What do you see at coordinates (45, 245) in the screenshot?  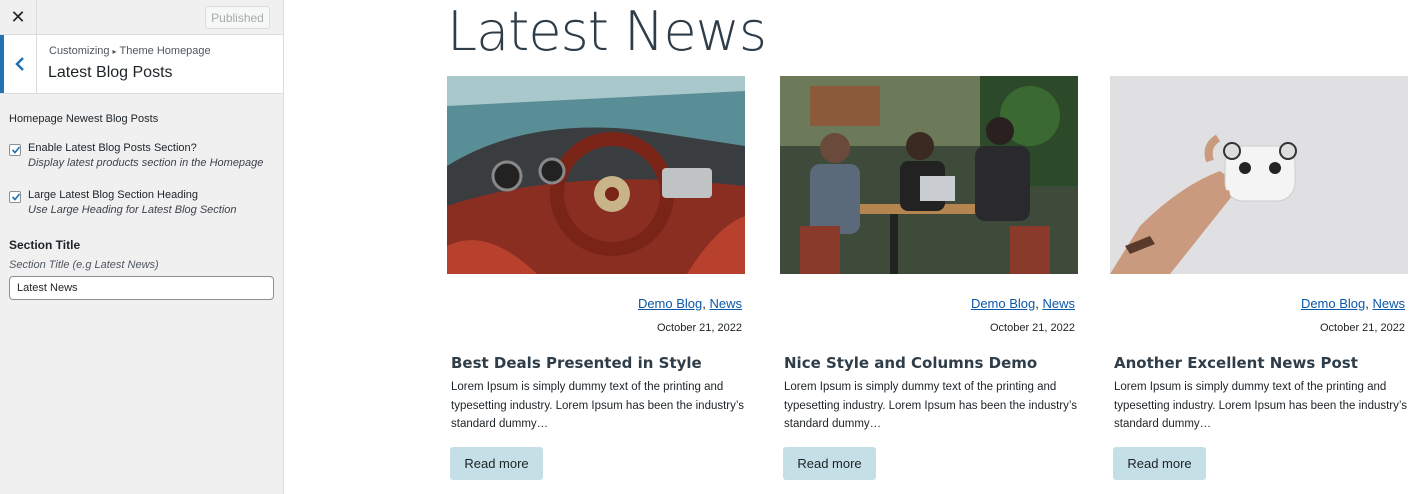 I see `section-title-field-label: Section Title` at bounding box center [45, 245].